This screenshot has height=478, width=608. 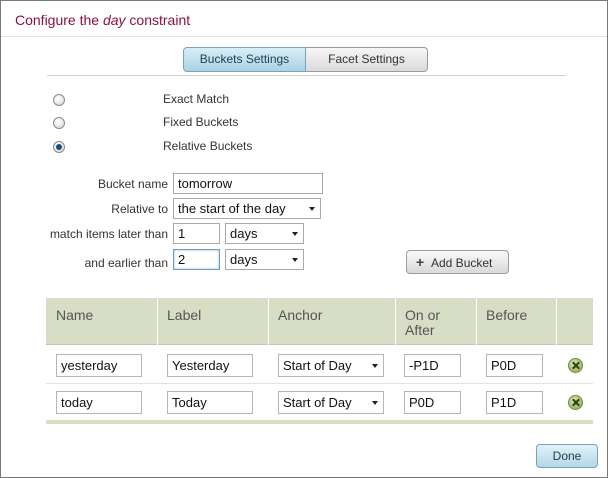 What do you see at coordinates (210, 402) in the screenshot?
I see `row-label-input: Today` at bounding box center [210, 402].